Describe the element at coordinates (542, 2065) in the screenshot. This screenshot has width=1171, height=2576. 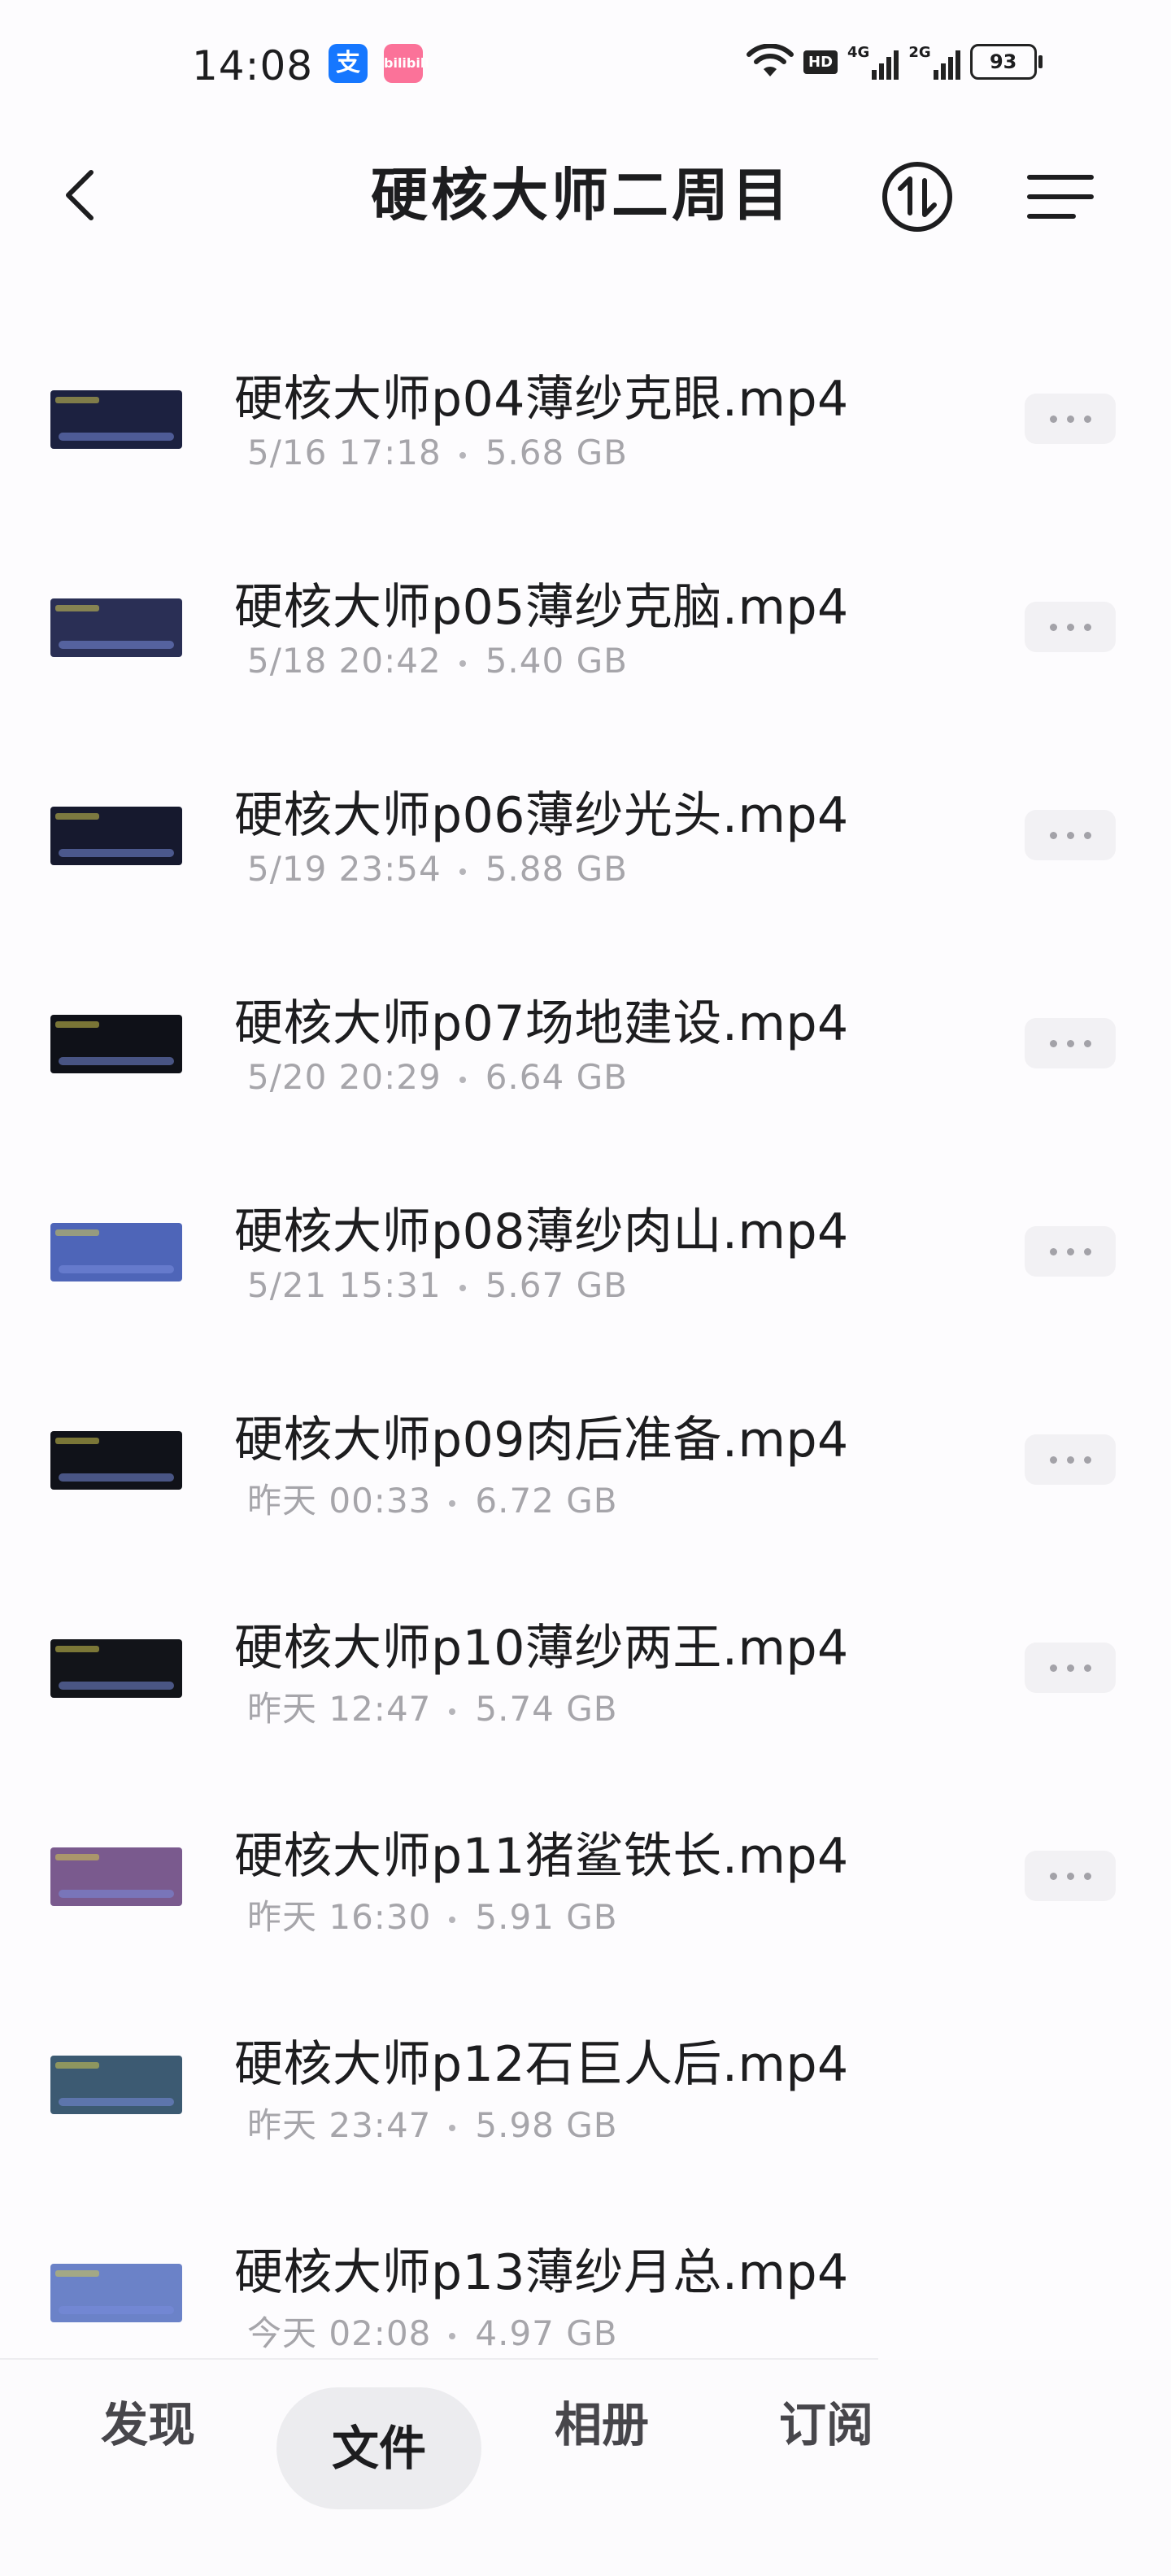
I see `file-name: 硬核大师p12石巨人后.mp4` at that location.